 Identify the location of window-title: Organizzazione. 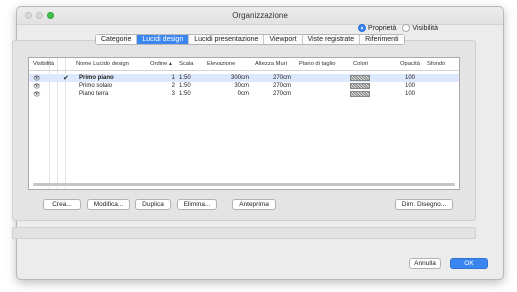
(260, 15).